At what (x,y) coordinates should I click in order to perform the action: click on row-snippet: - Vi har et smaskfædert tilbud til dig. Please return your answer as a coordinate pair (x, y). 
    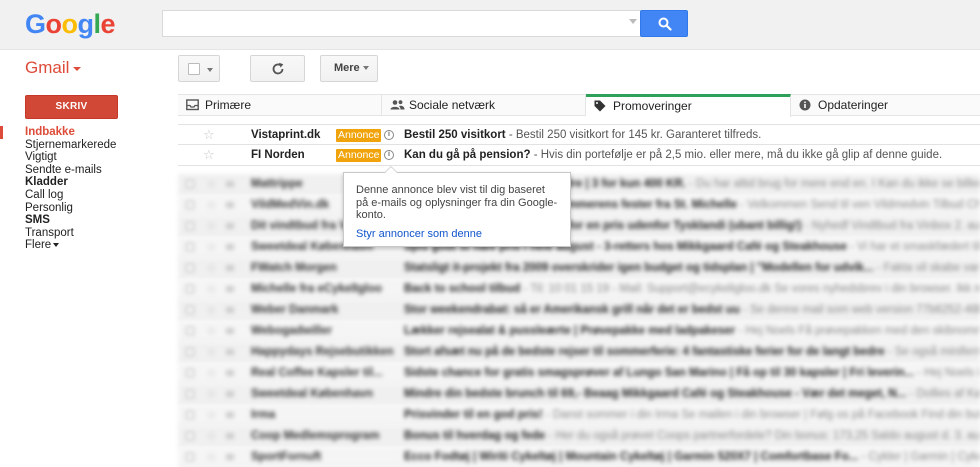
    Looking at the image, I should click on (915, 247).